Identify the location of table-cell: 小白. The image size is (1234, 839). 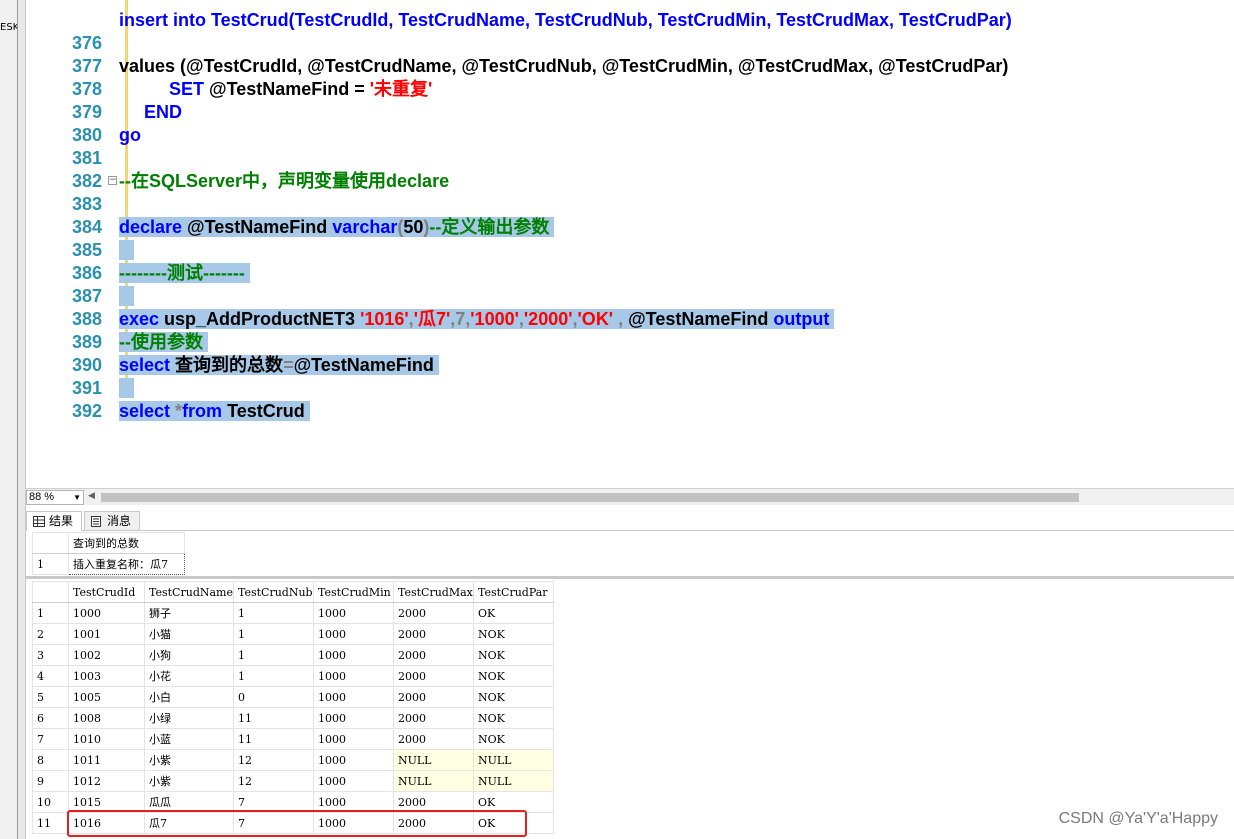
(189, 697).